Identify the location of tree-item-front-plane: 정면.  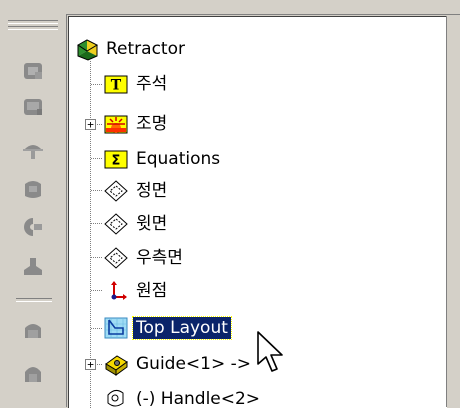
(136, 191).